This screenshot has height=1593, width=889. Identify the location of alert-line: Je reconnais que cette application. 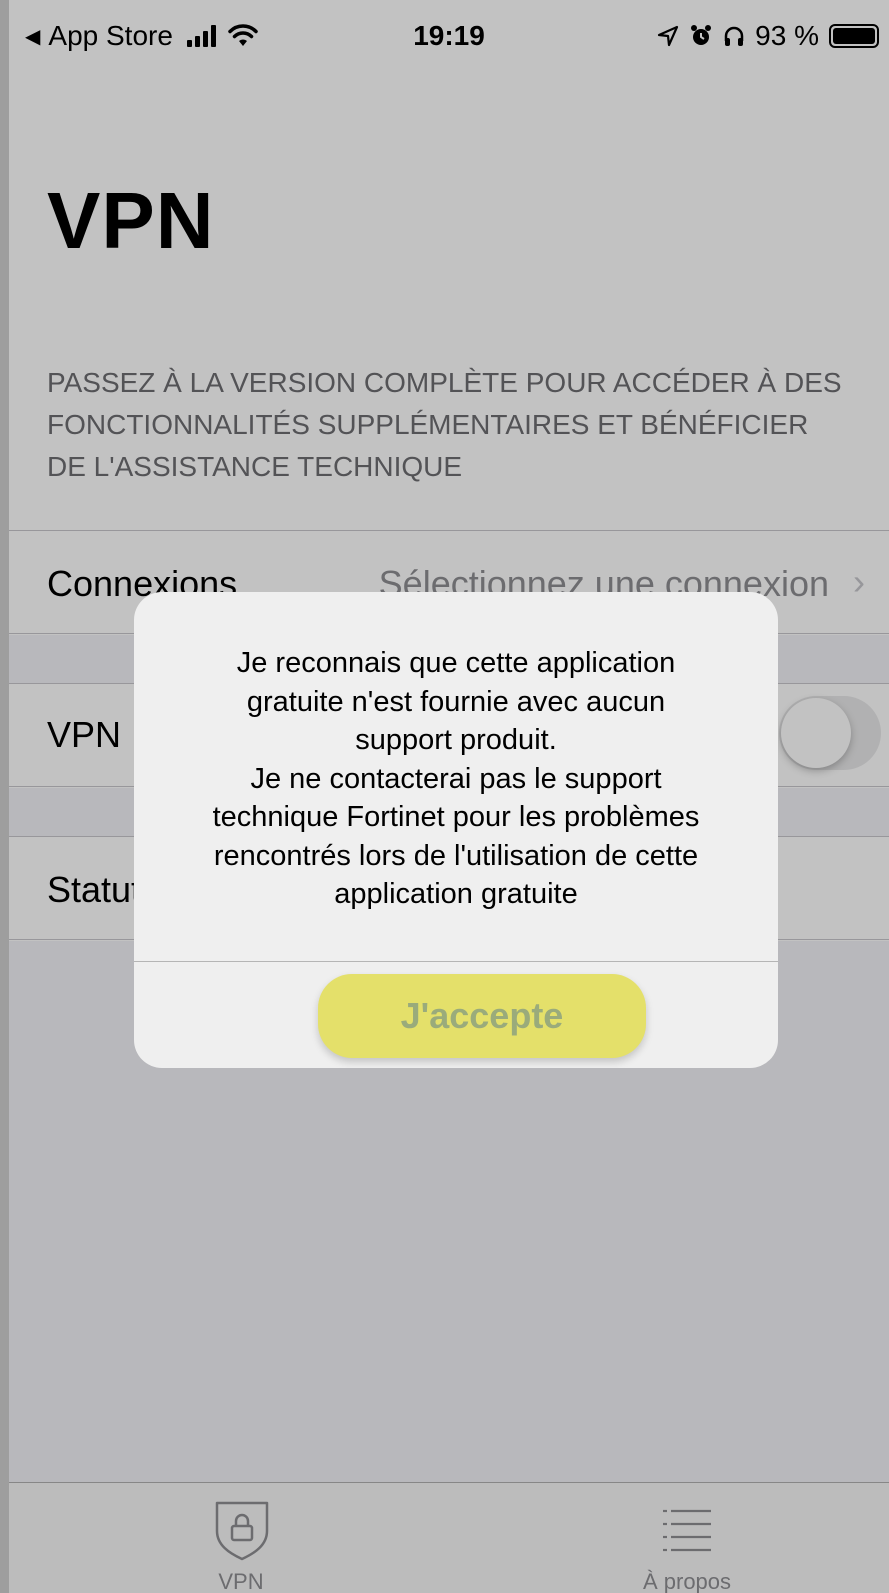
(456, 663).